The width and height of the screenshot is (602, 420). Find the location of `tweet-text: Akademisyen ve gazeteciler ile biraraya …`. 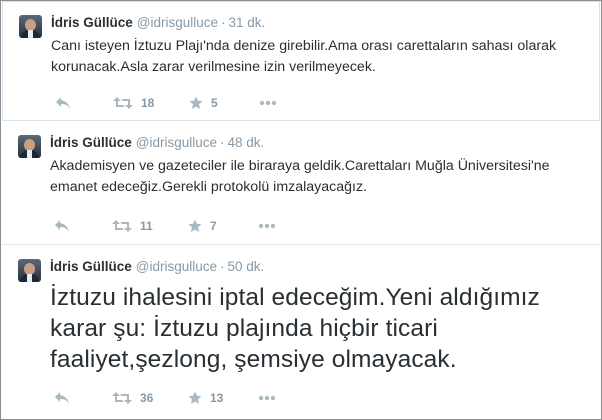

tweet-text: Akademisyen ve gazeteciler ile biraraya … is located at coordinates (300, 176).